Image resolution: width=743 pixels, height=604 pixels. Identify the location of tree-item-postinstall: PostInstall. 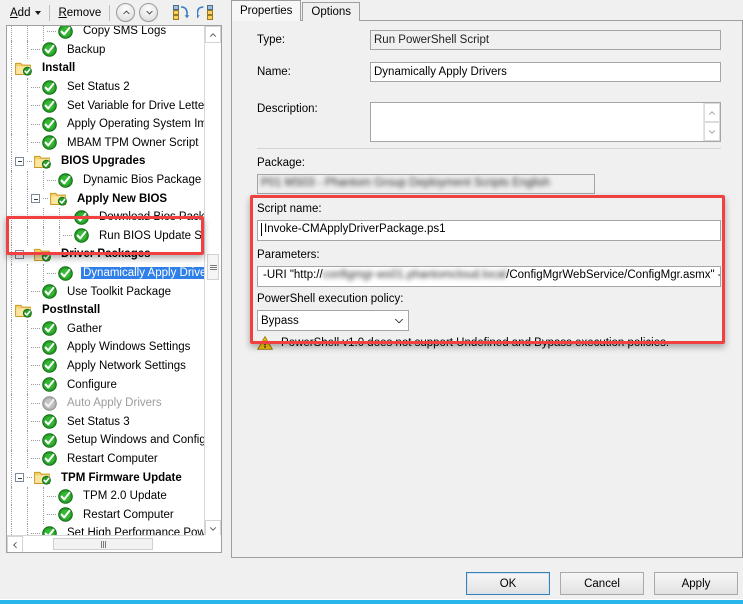
(106, 310).